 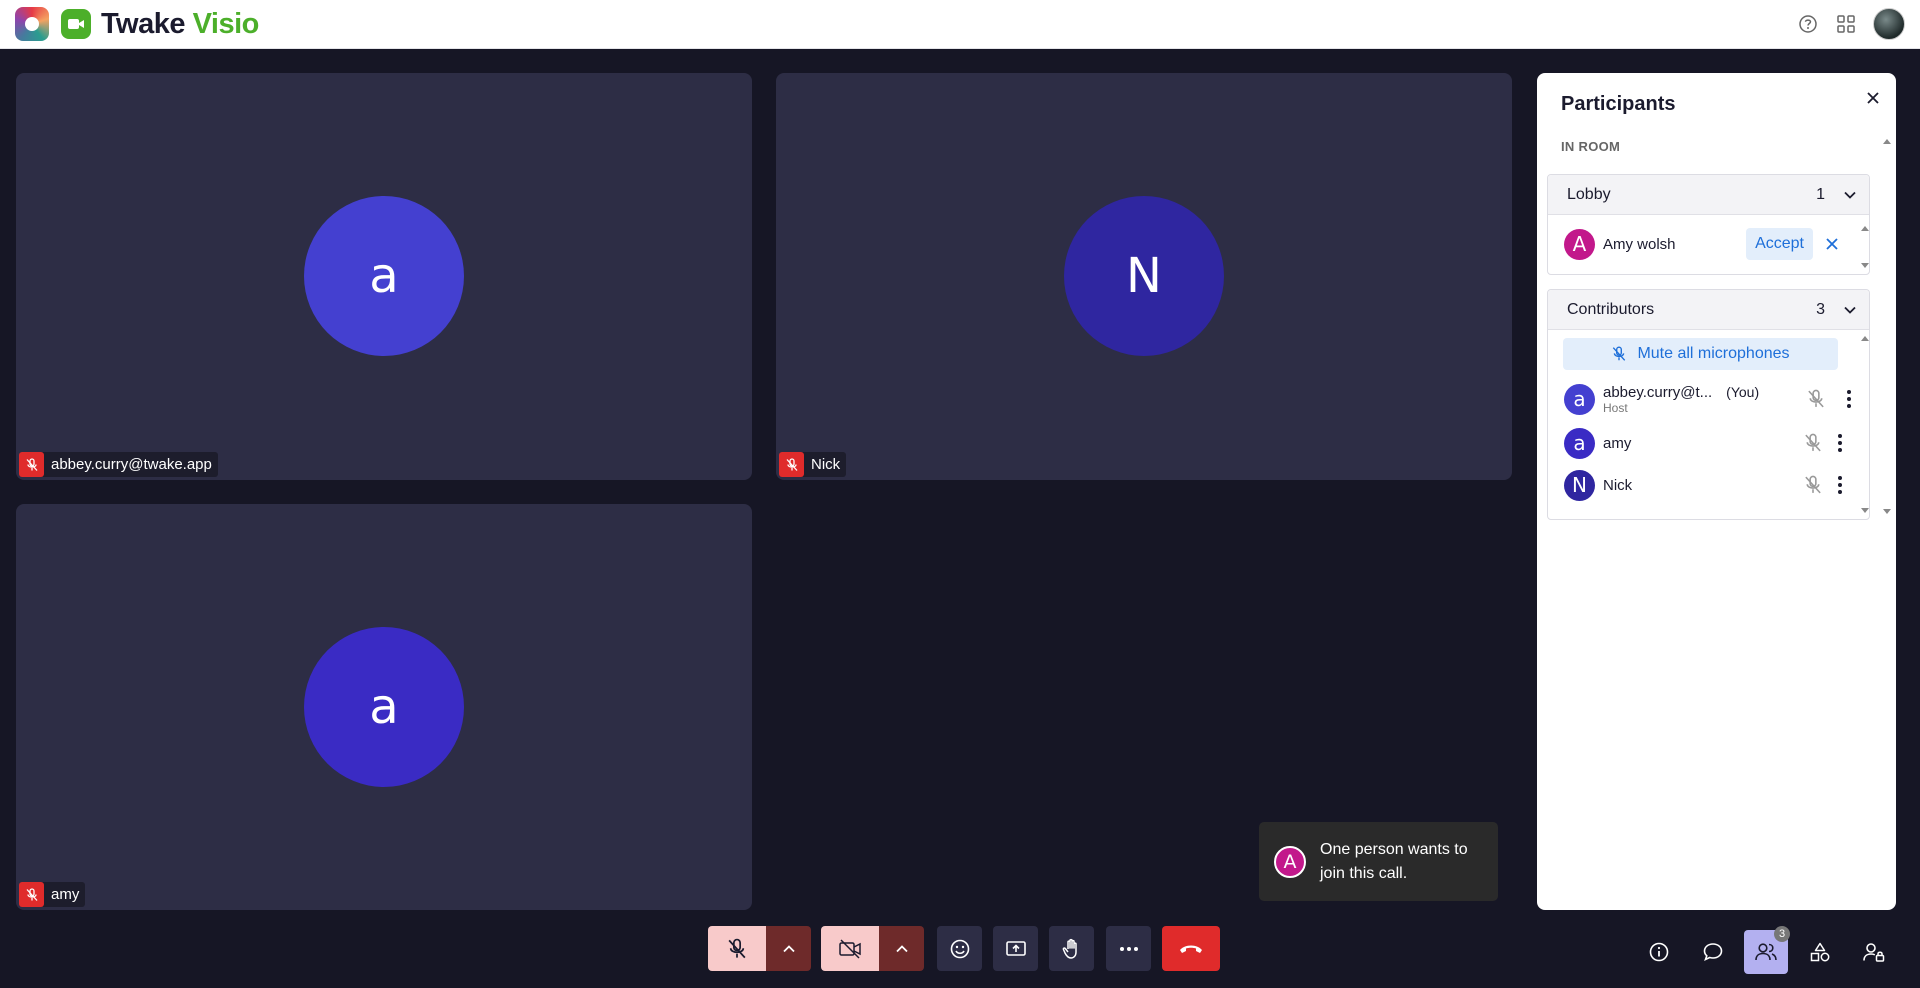 I want to click on contributors-scroll-up-icon, so click(x=1865, y=338).